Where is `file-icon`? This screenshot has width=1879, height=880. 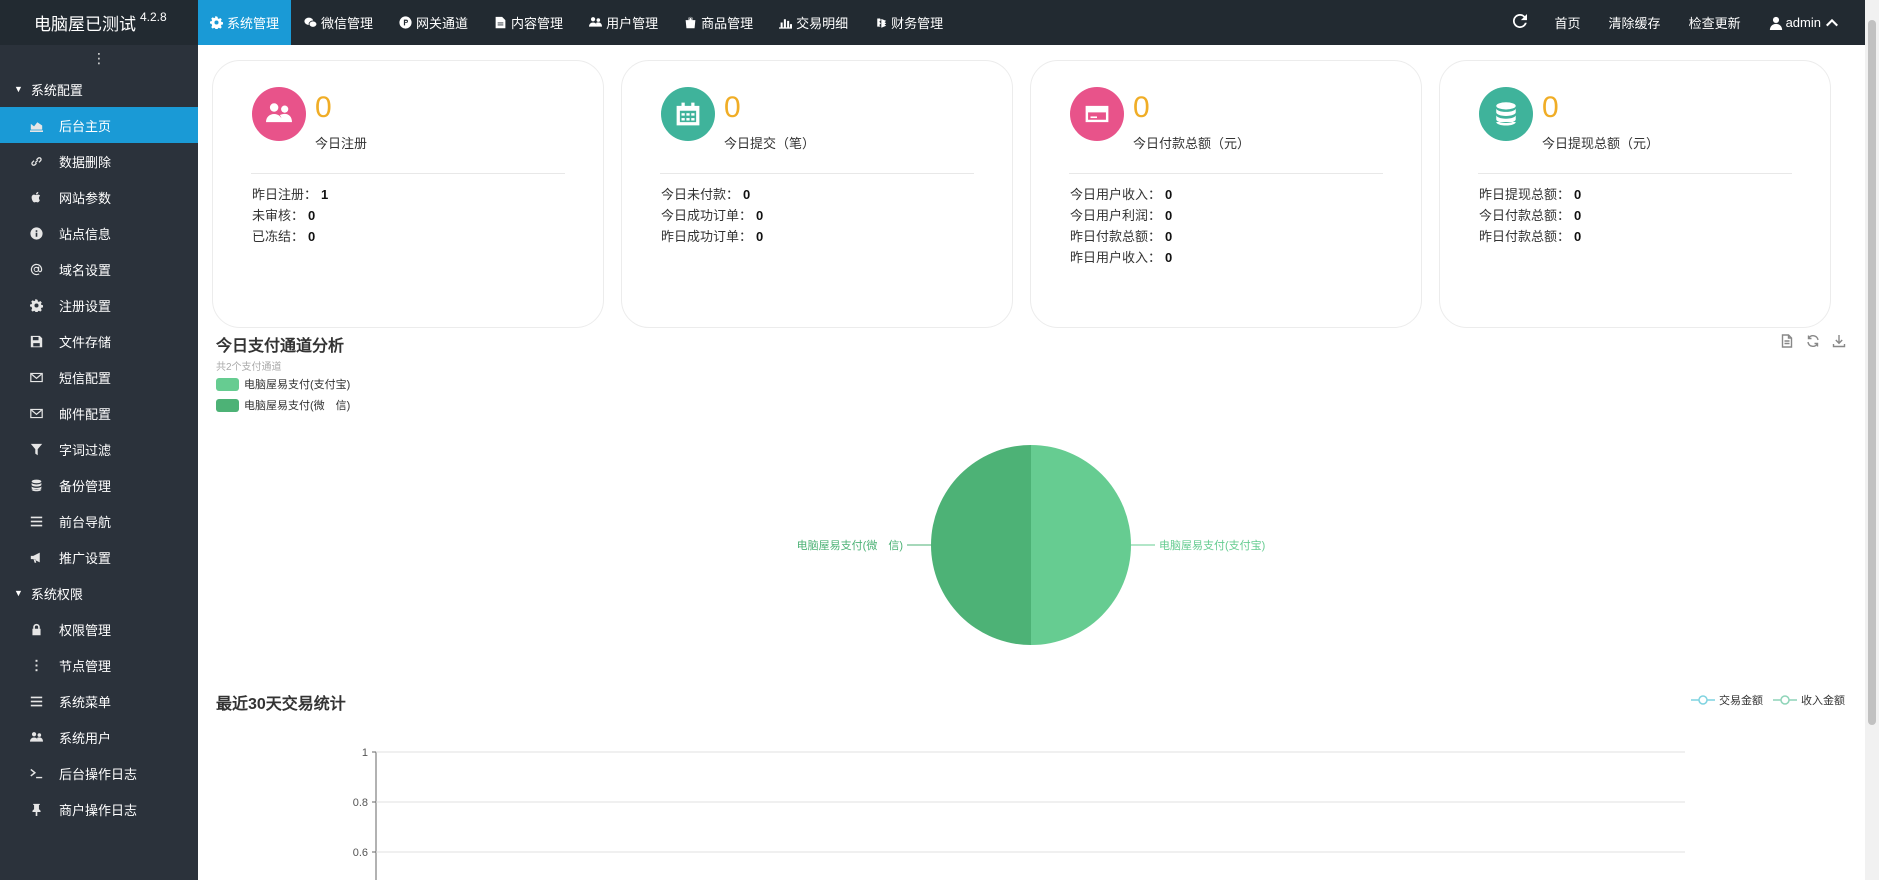
file-icon is located at coordinates (500, 22).